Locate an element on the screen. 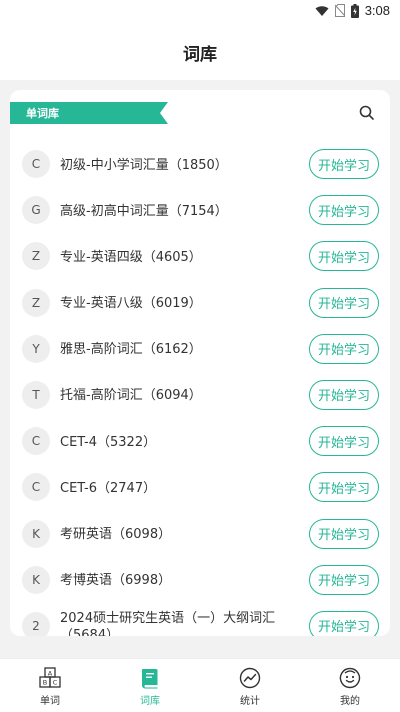 This screenshot has width=400, height=712. list-item-title: 专业-英语四级（4605） is located at coordinates (131, 257).